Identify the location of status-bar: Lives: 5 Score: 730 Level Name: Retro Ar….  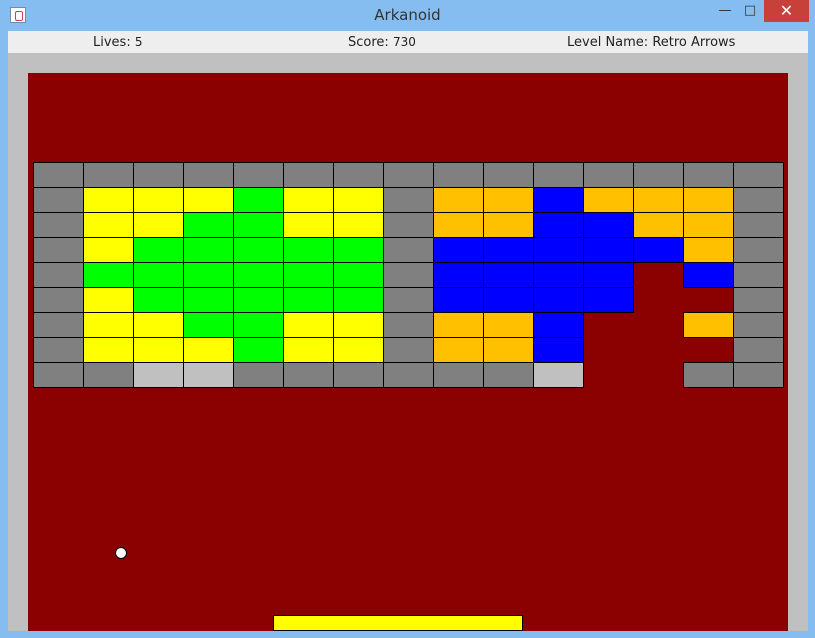
(408, 42).